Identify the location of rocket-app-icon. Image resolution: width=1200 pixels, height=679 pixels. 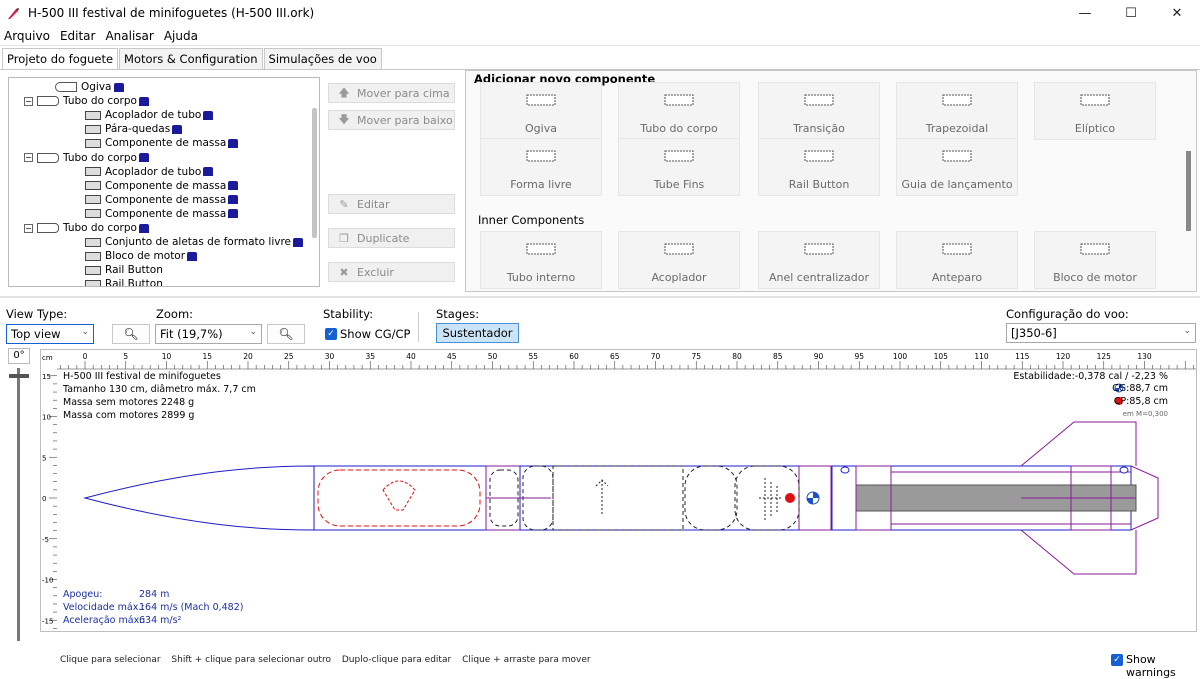
(13, 13).